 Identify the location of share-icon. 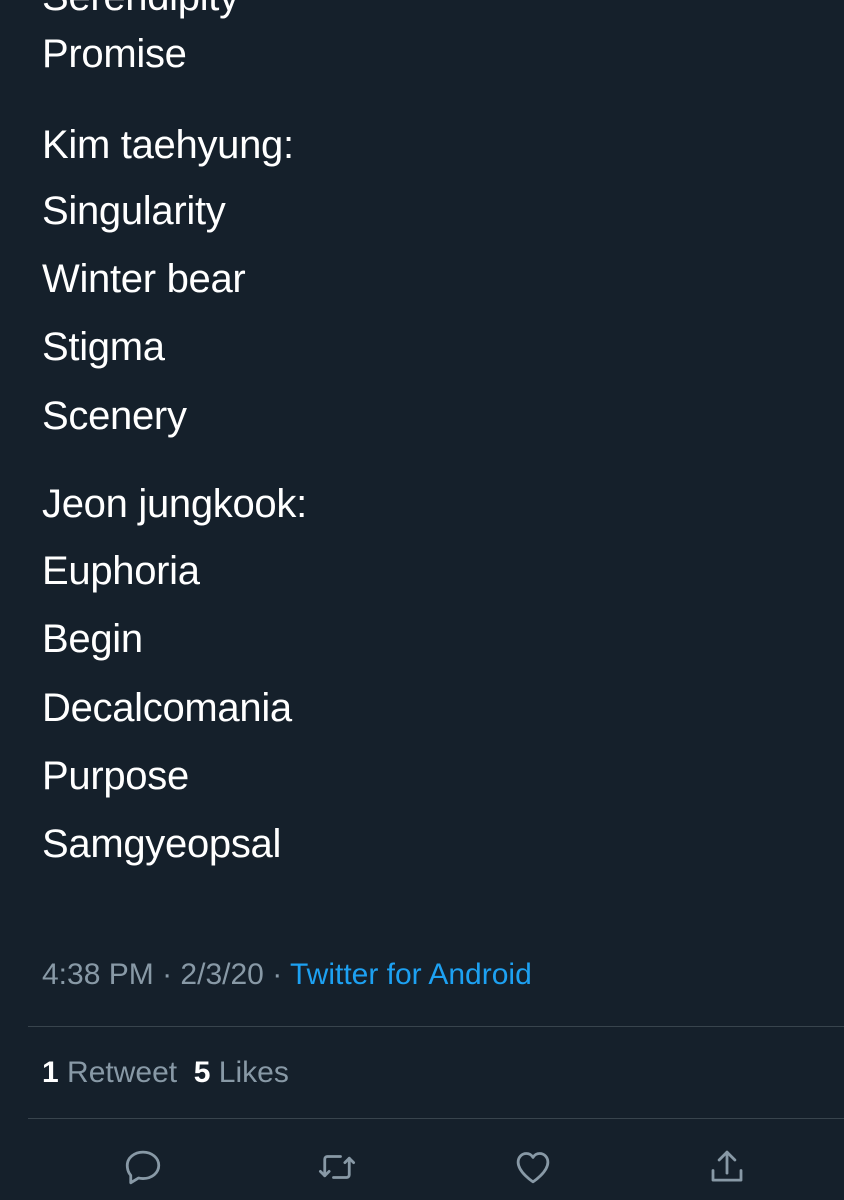
(727, 1166).